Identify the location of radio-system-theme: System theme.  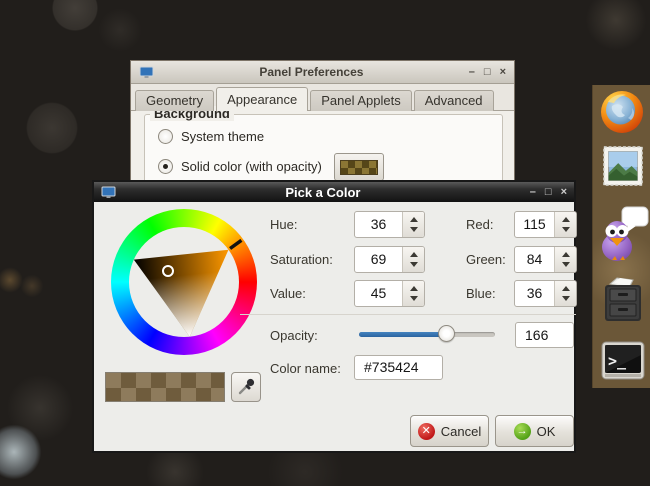
(211, 136).